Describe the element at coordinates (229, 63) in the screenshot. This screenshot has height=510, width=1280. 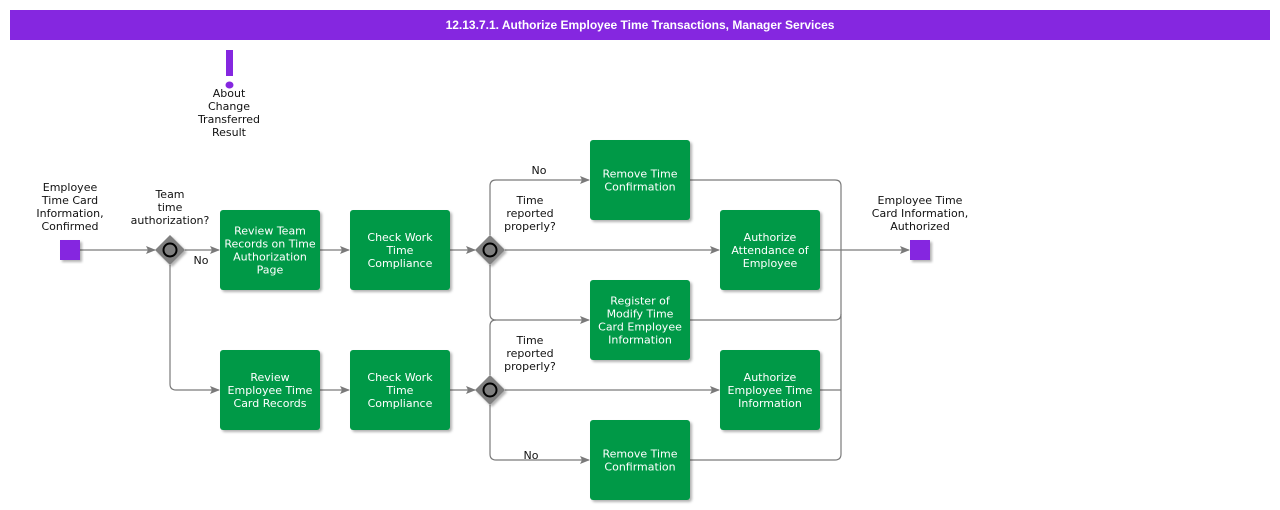
I see `exclamation-icon` at that location.